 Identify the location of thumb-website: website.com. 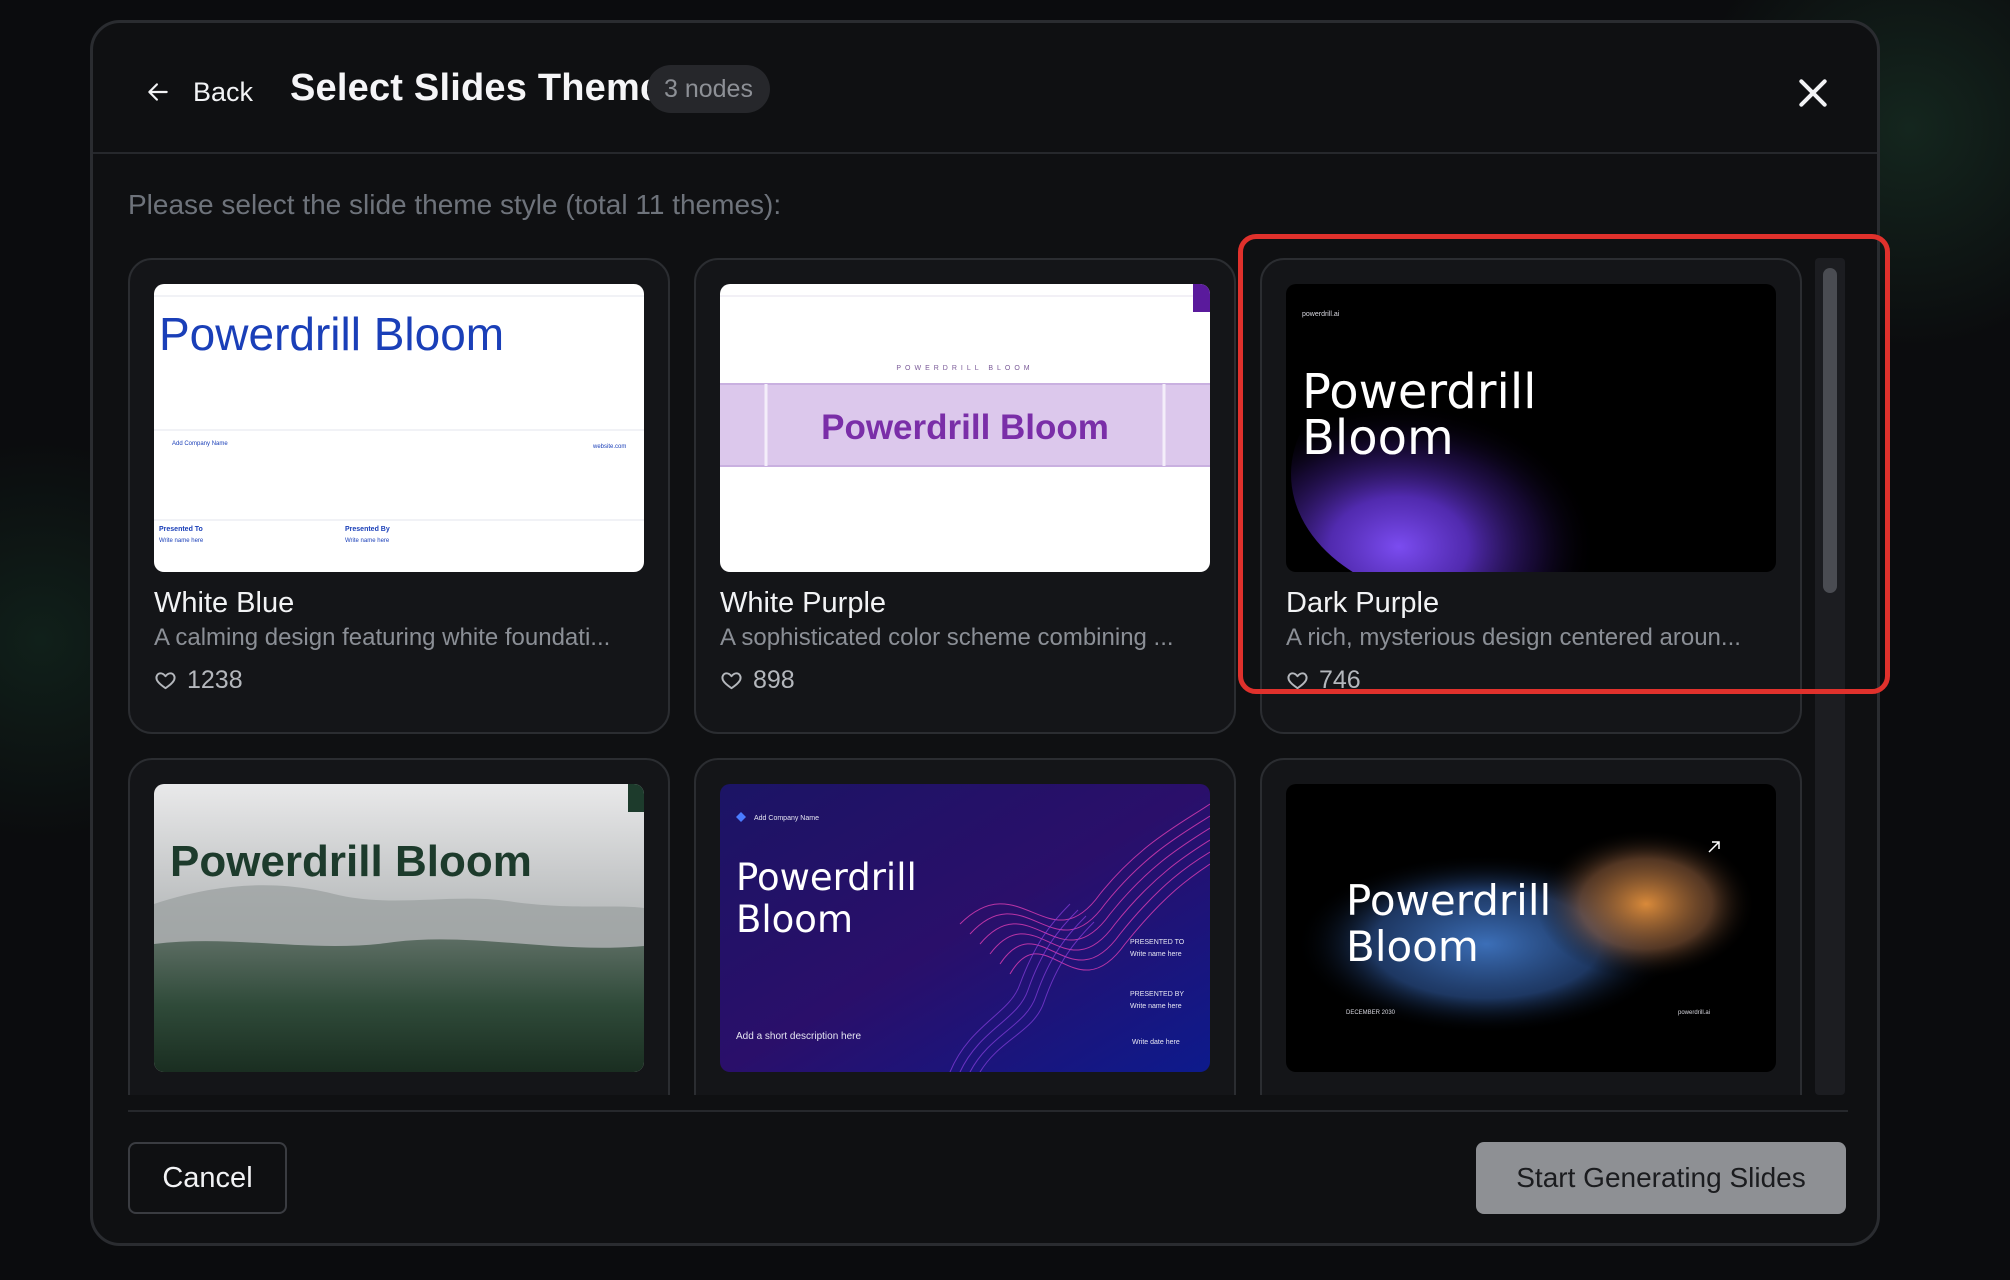
(609, 447).